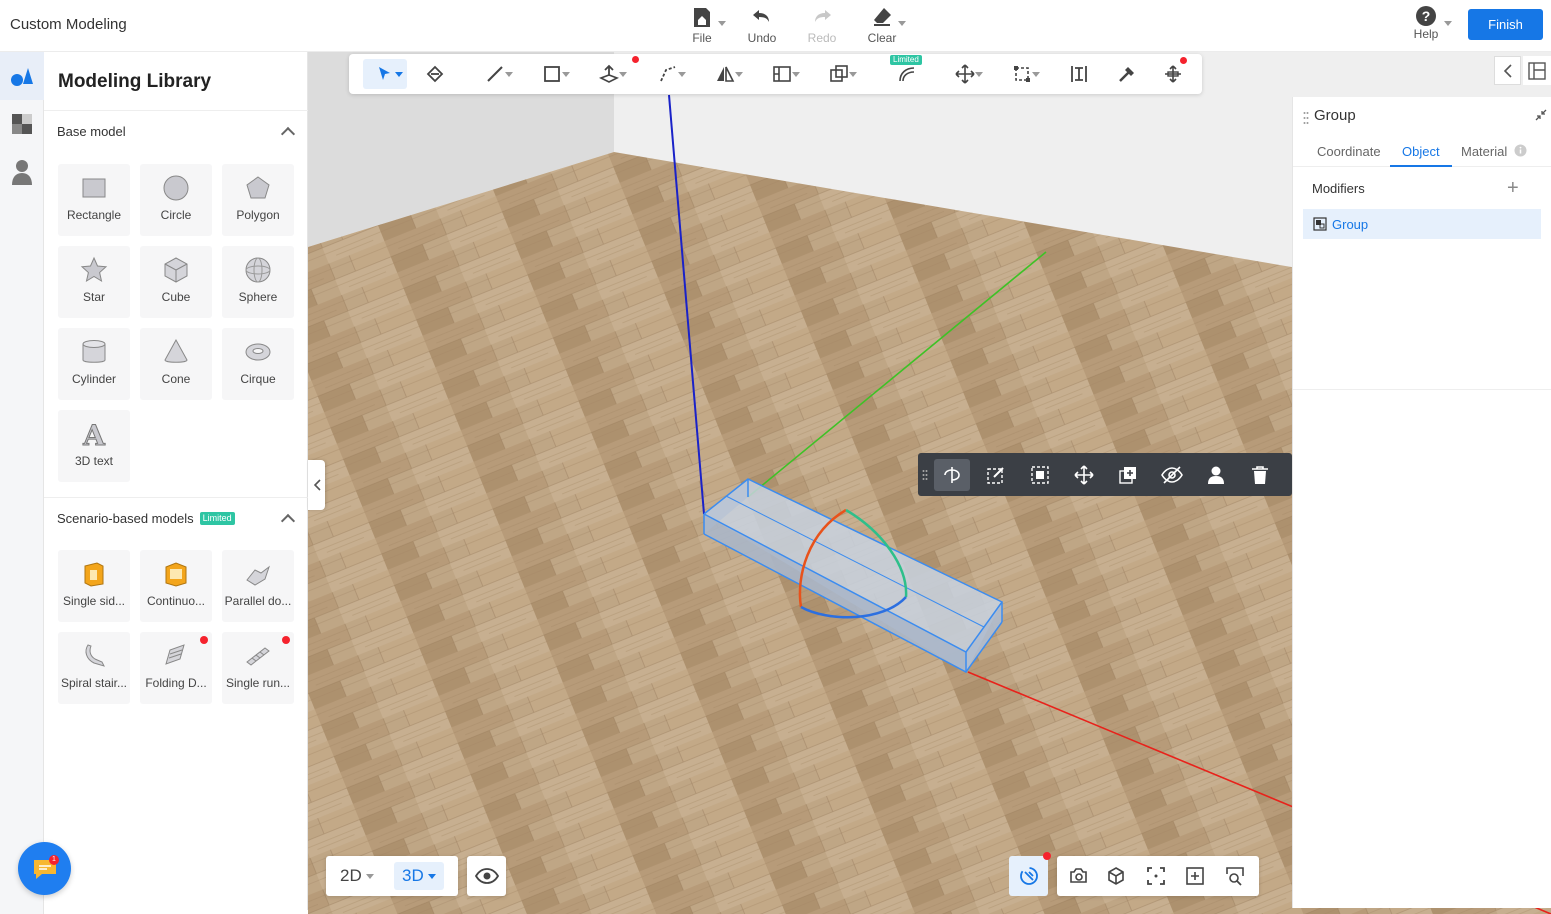 The height and width of the screenshot is (914, 1551). Describe the element at coordinates (357, 876) in the screenshot. I see `view-2d-button: 2D` at that location.